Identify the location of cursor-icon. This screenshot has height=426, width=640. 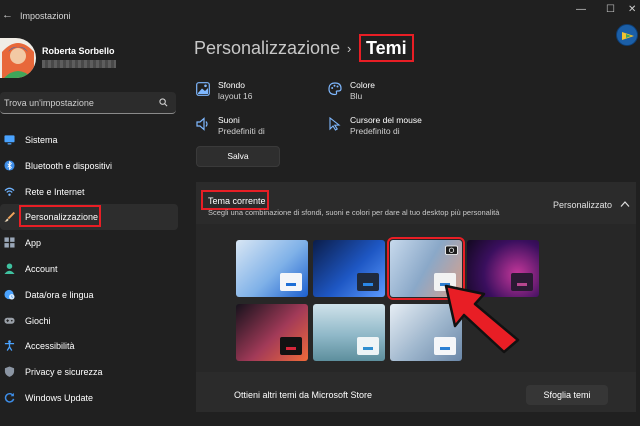
(335, 124).